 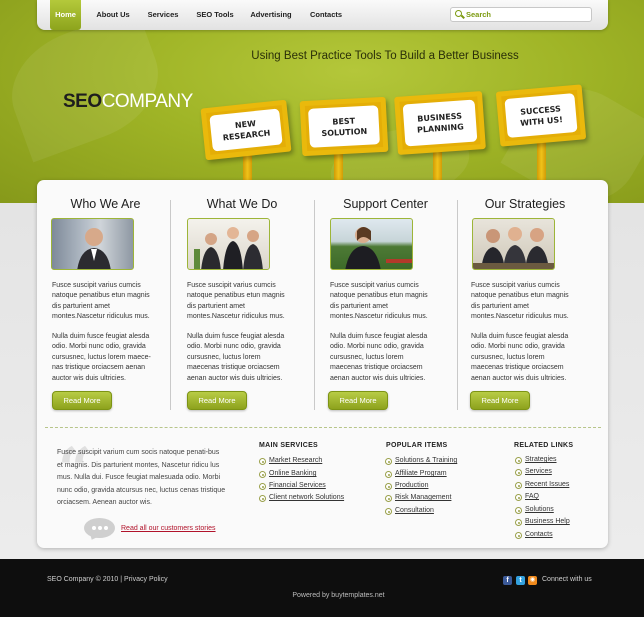 I want to click on popular-items-link: Risk Management, so click(x=418, y=498).